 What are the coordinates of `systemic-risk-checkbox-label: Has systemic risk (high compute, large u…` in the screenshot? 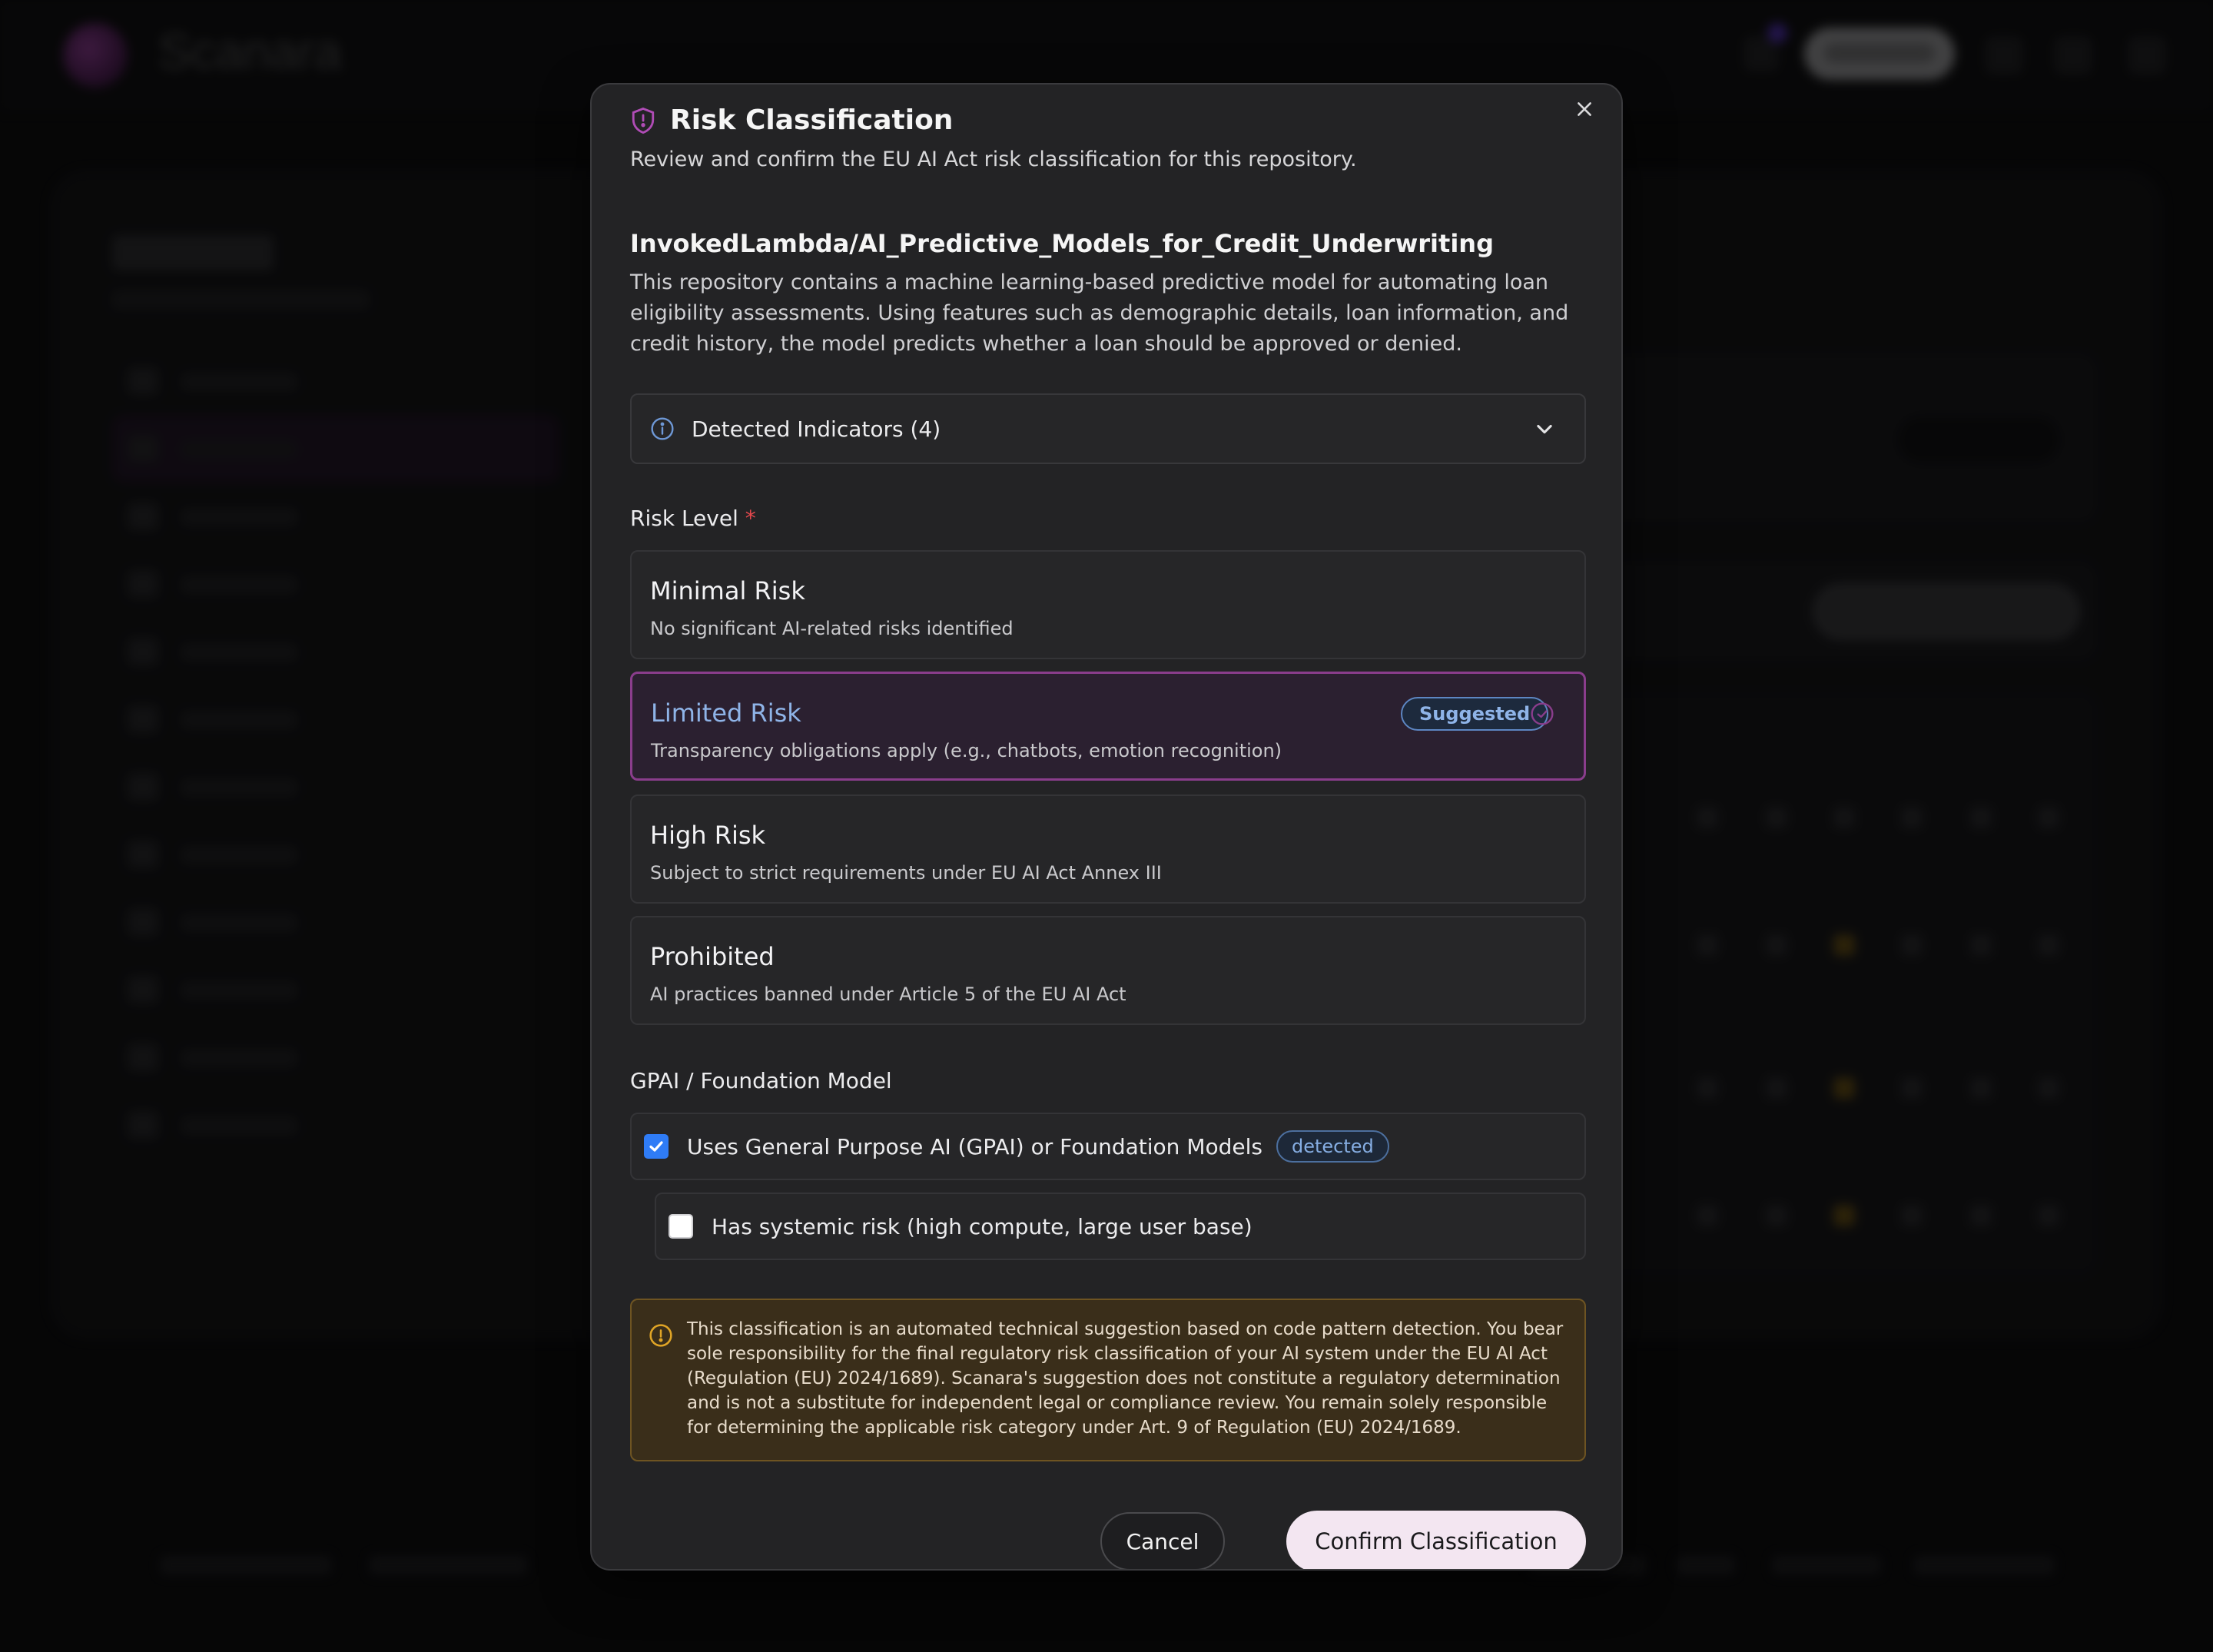 It's located at (982, 1226).